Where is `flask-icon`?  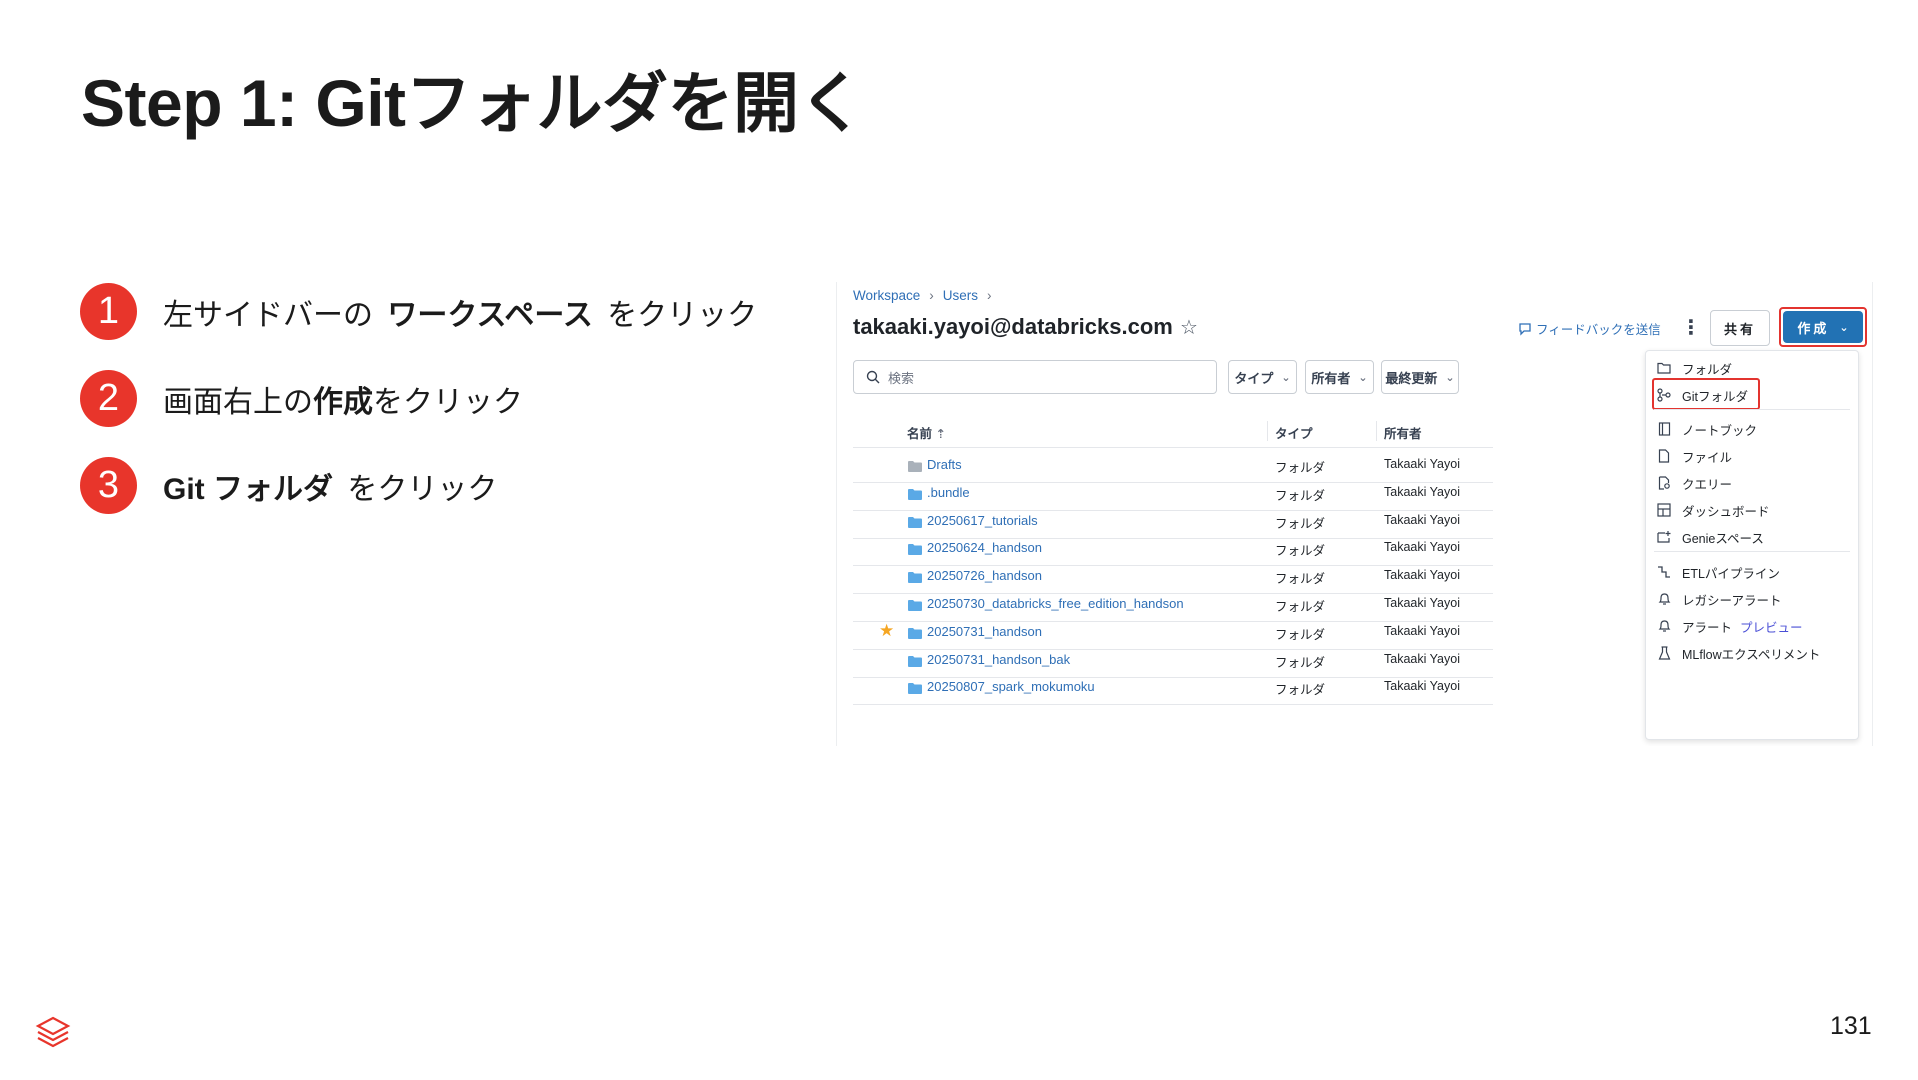
flask-icon is located at coordinates (1664, 653).